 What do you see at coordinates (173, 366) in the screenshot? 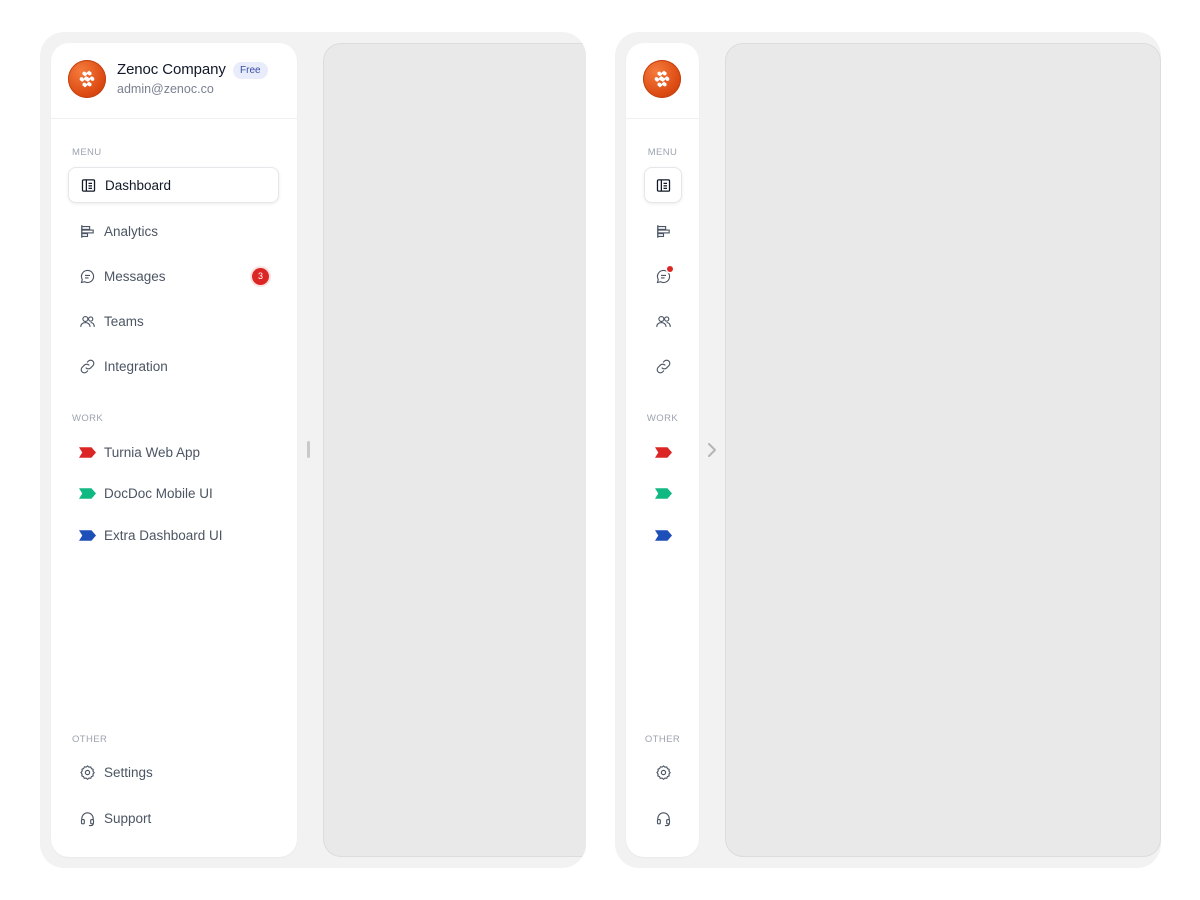
I see `nav-item-integration: Integration` at bounding box center [173, 366].